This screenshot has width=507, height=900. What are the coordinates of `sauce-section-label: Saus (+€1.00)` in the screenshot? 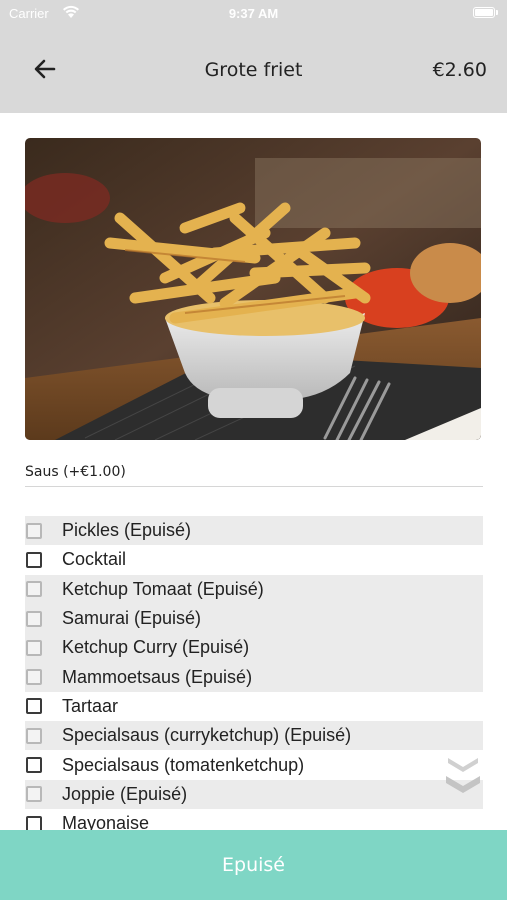 It's located at (75, 472).